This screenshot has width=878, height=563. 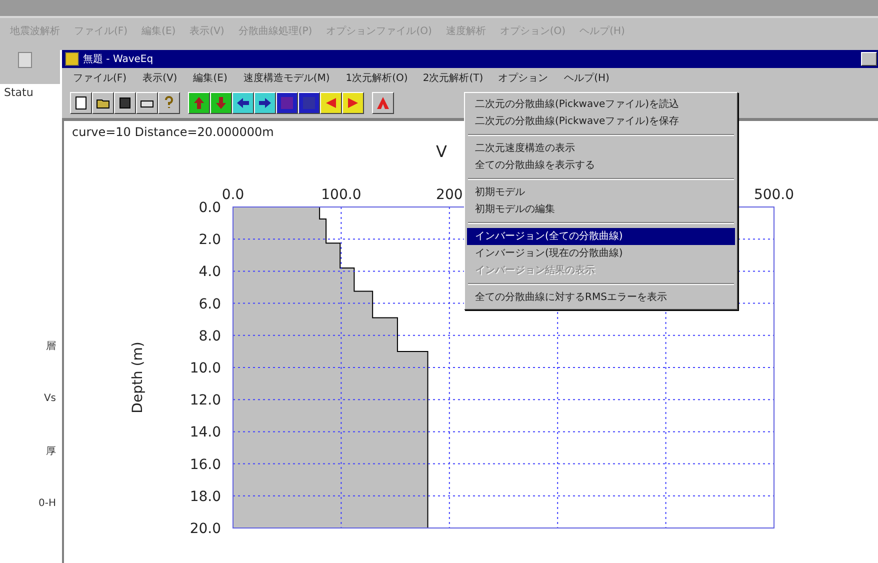 I want to click on column-label: 層, so click(x=51, y=346).